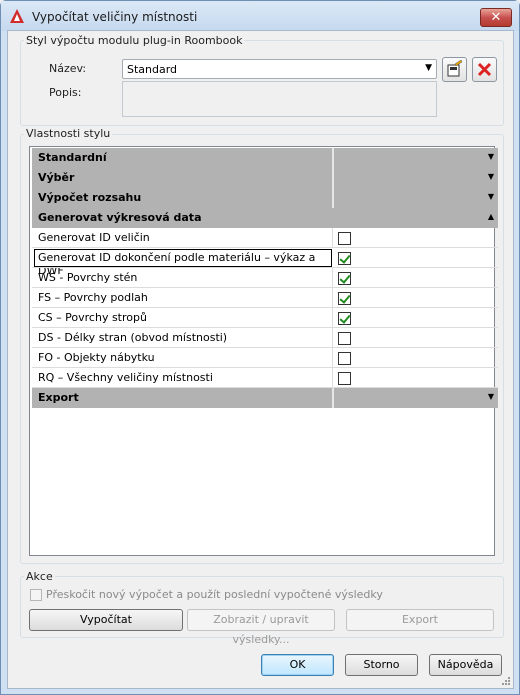 The image size is (520, 695). I want to click on autocad-icon, so click(17, 16).